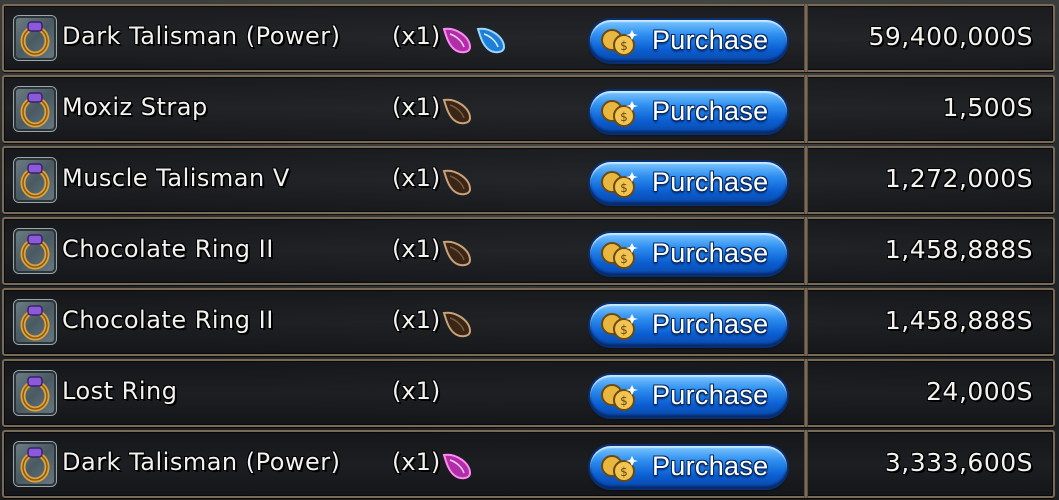 This screenshot has width=1059, height=500. Describe the element at coordinates (528, 393) in the screenshot. I see `list-item: Lost Ring (x1) $ Purchase 24,000S` at that location.